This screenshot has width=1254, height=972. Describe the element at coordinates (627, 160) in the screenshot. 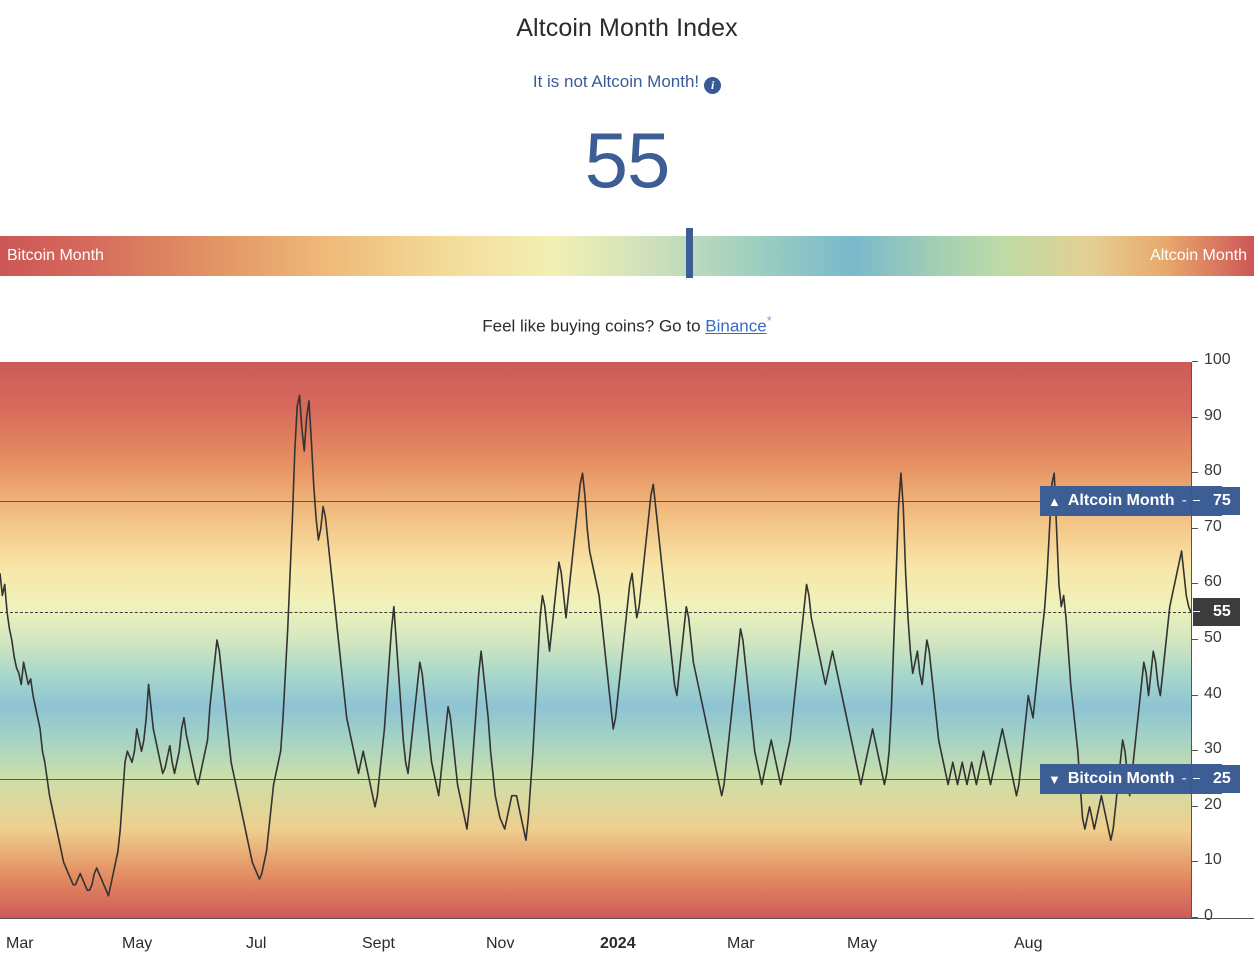

I see `index-value: 55` at that location.